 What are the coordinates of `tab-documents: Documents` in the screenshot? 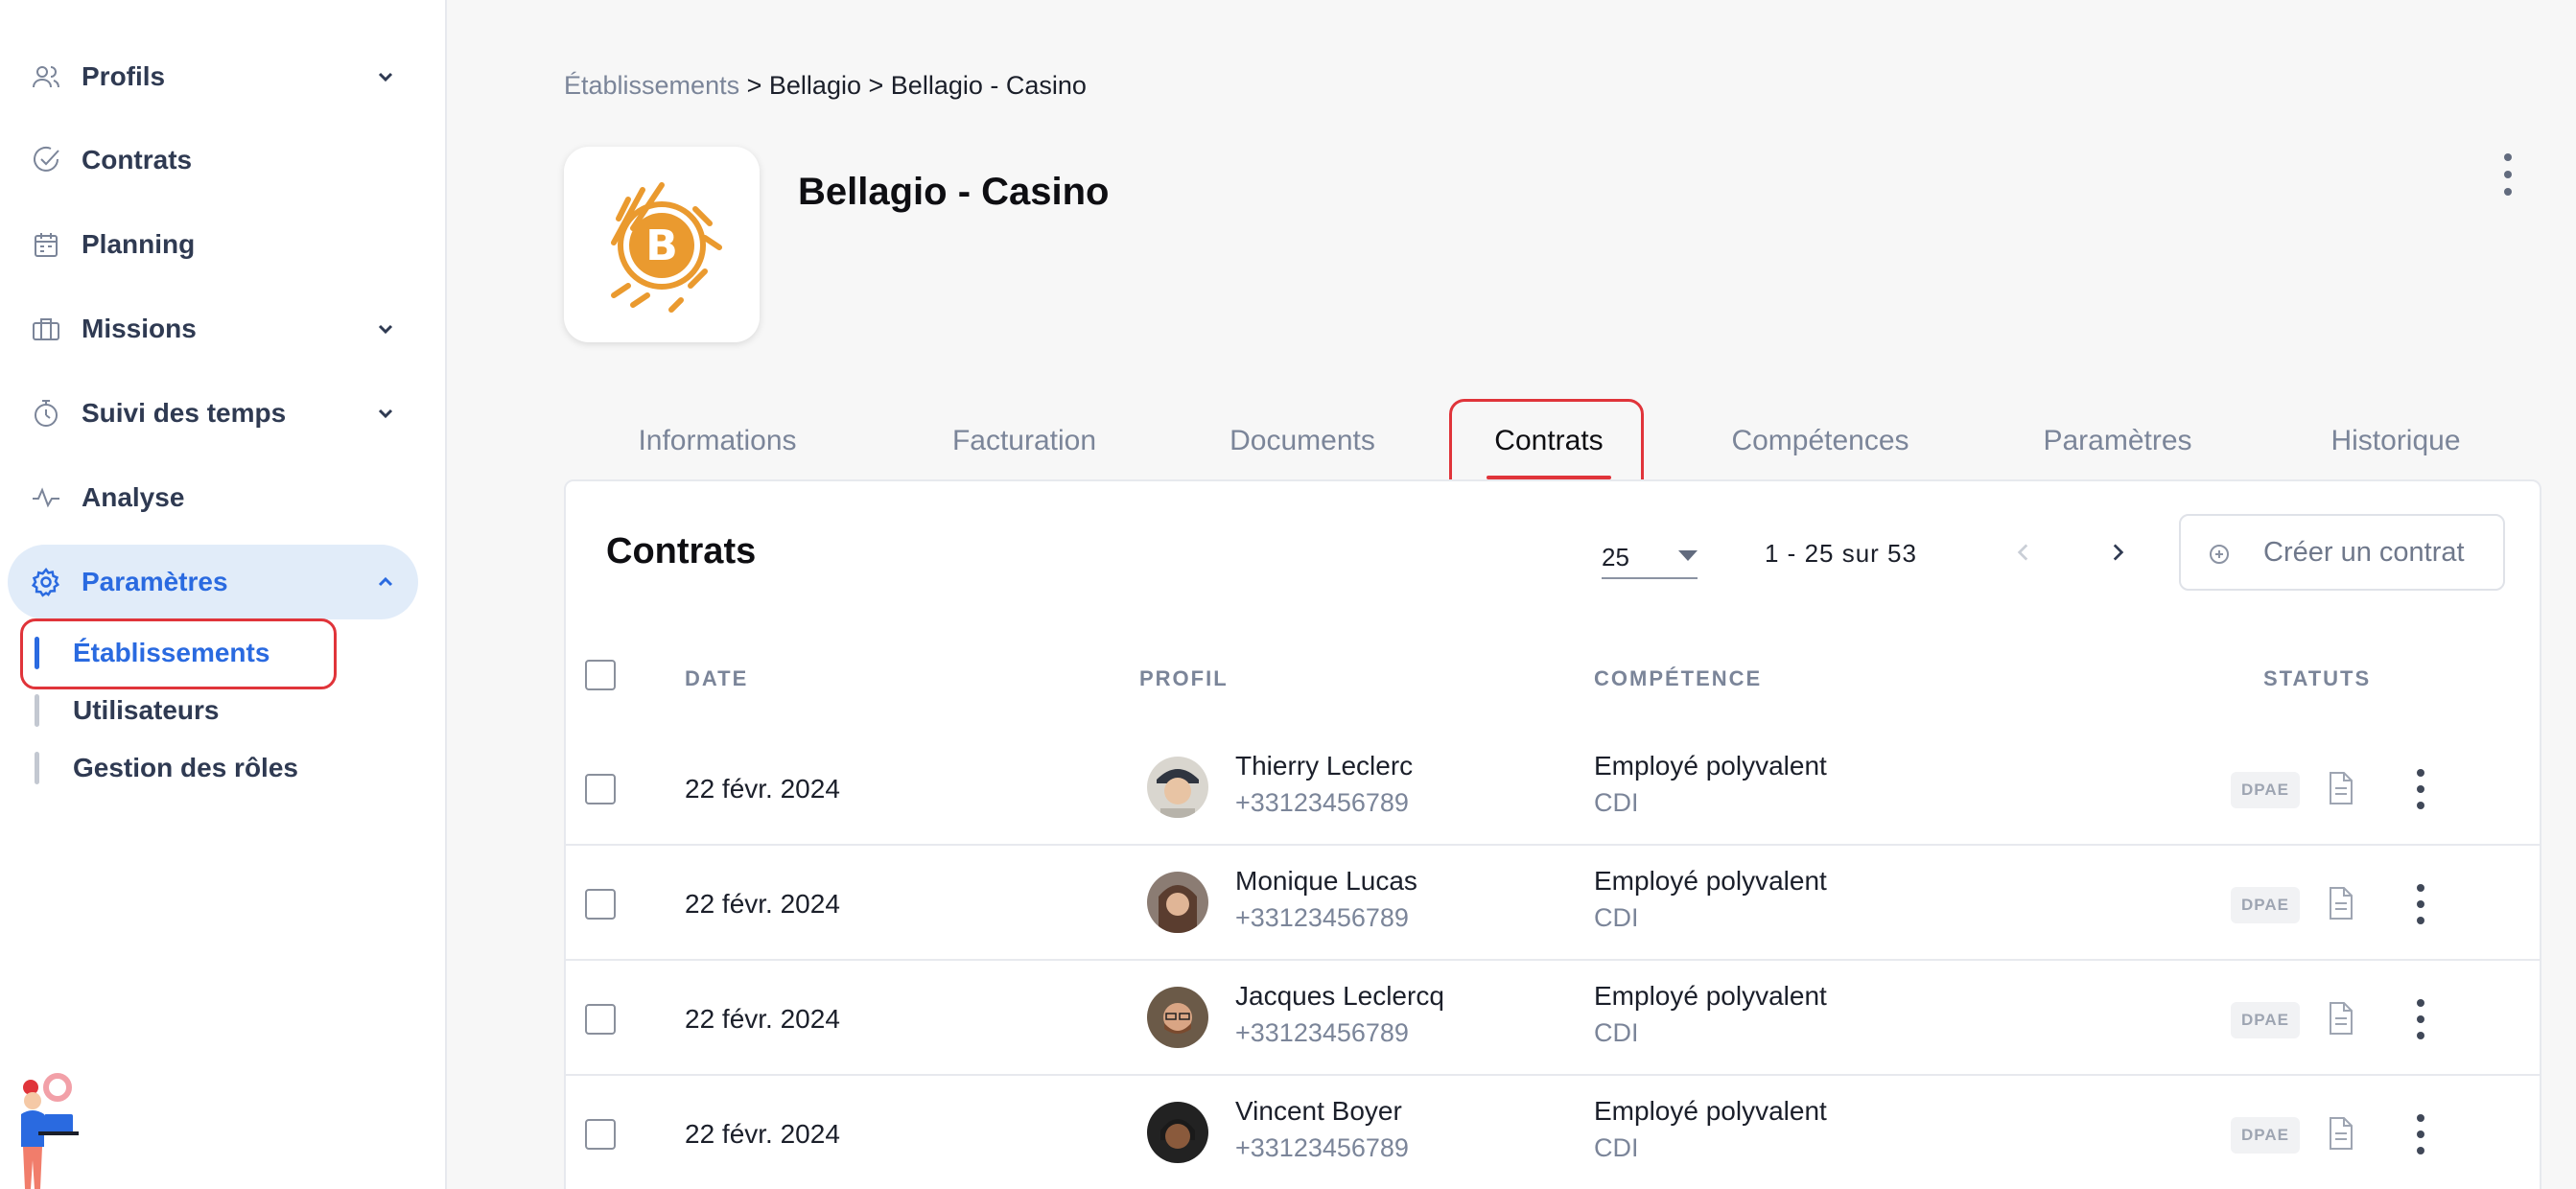 It's located at (1302, 441).